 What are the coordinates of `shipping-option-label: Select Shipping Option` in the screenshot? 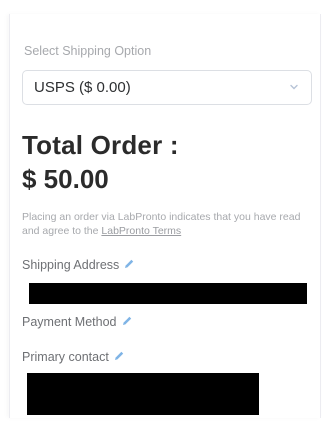 It's located at (88, 51).